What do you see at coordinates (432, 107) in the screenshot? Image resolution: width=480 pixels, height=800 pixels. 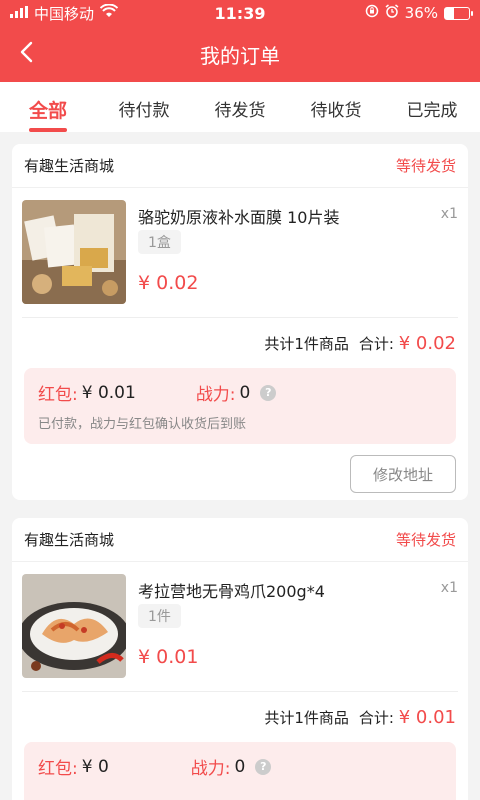 I see `tab-completed: 已完成` at bounding box center [432, 107].